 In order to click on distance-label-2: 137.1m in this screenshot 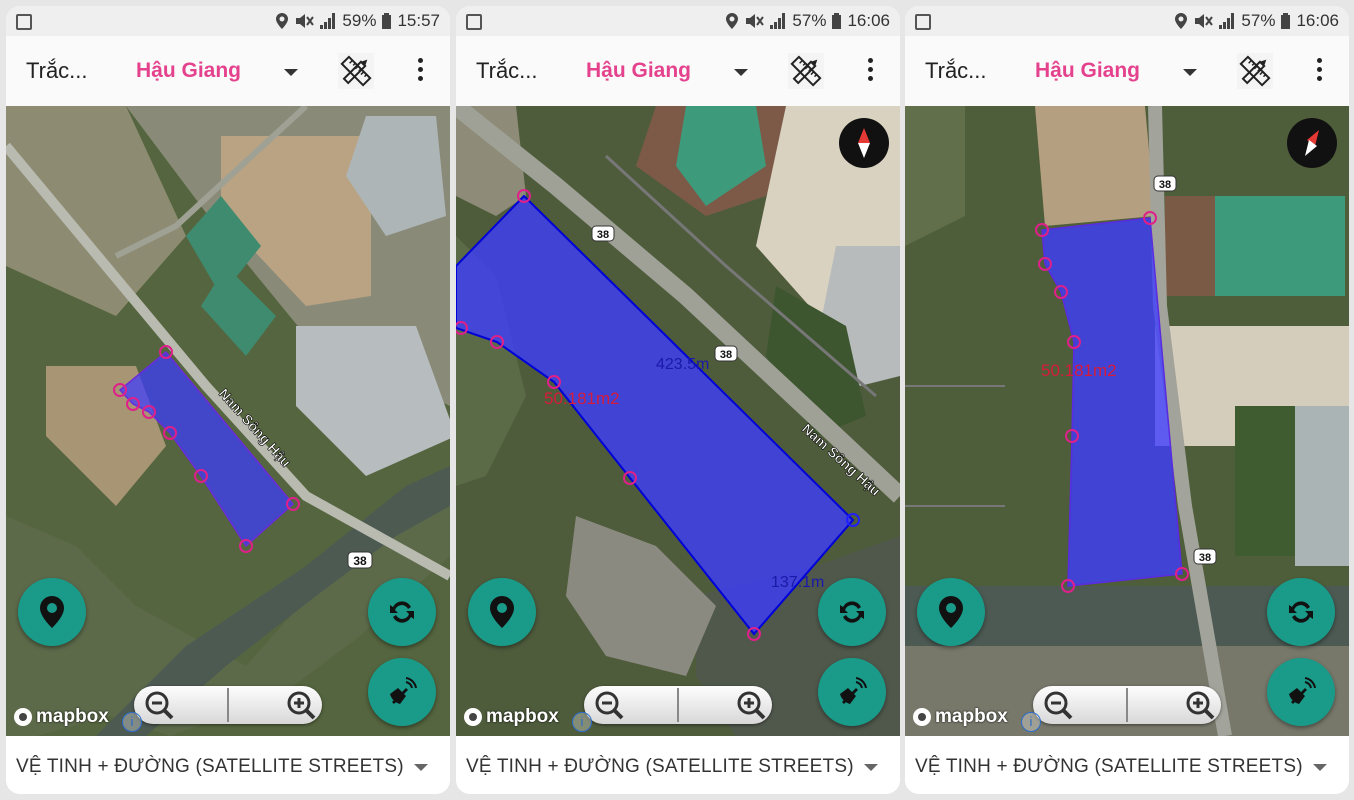, I will do `click(797, 582)`.